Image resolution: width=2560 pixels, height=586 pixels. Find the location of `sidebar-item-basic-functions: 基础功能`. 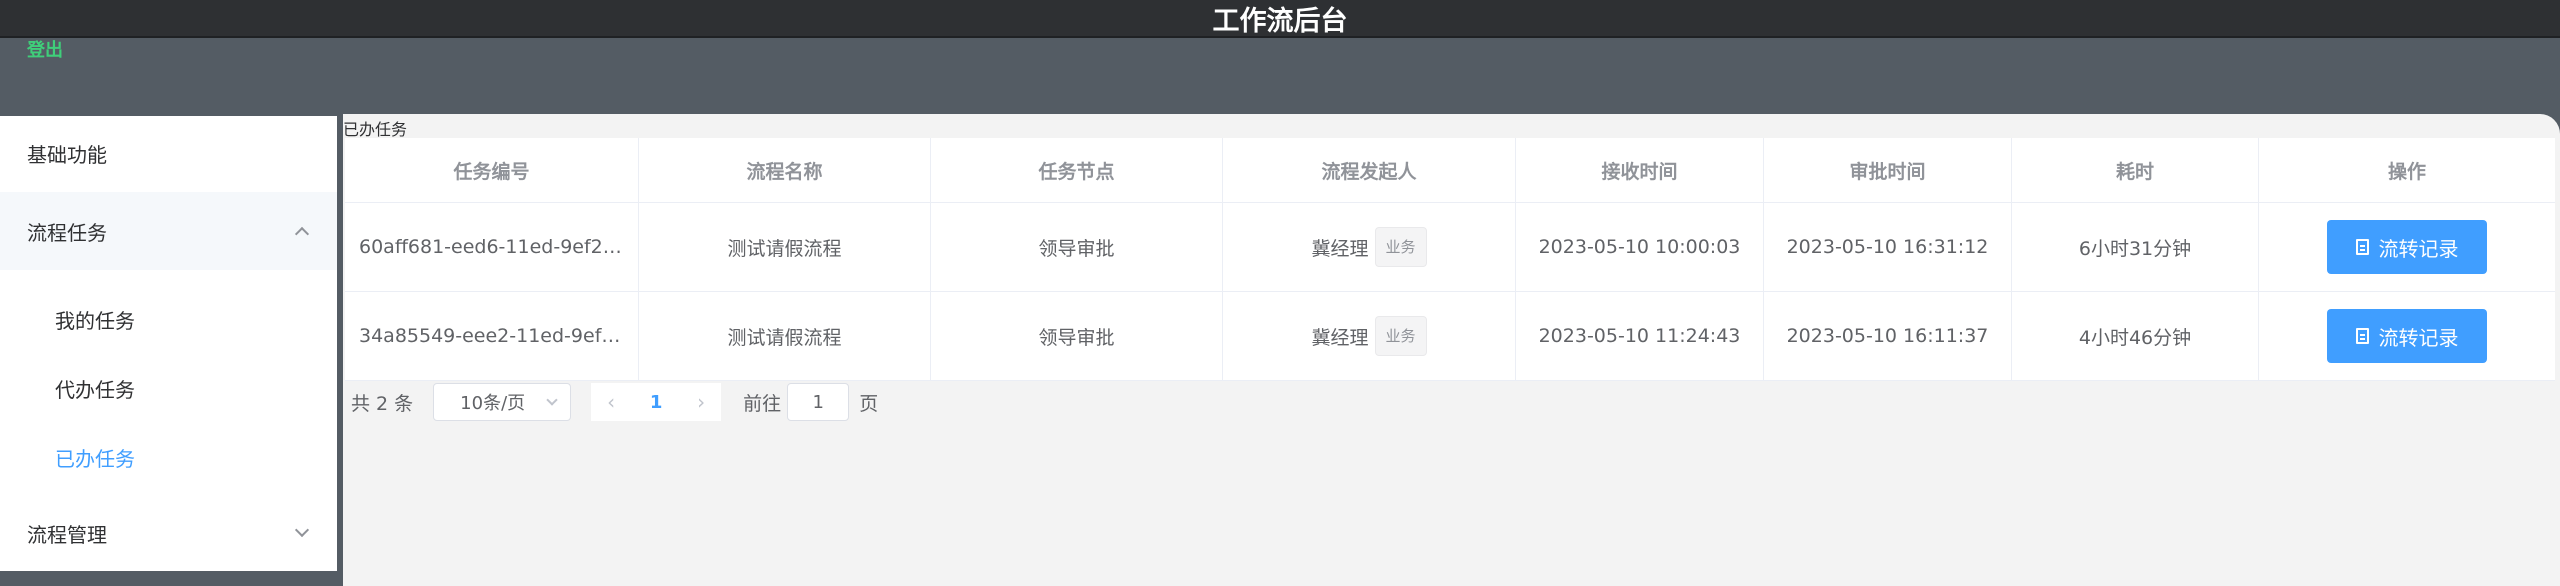

sidebar-item-basic-functions: 基础功能 is located at coordinates (168, 153).